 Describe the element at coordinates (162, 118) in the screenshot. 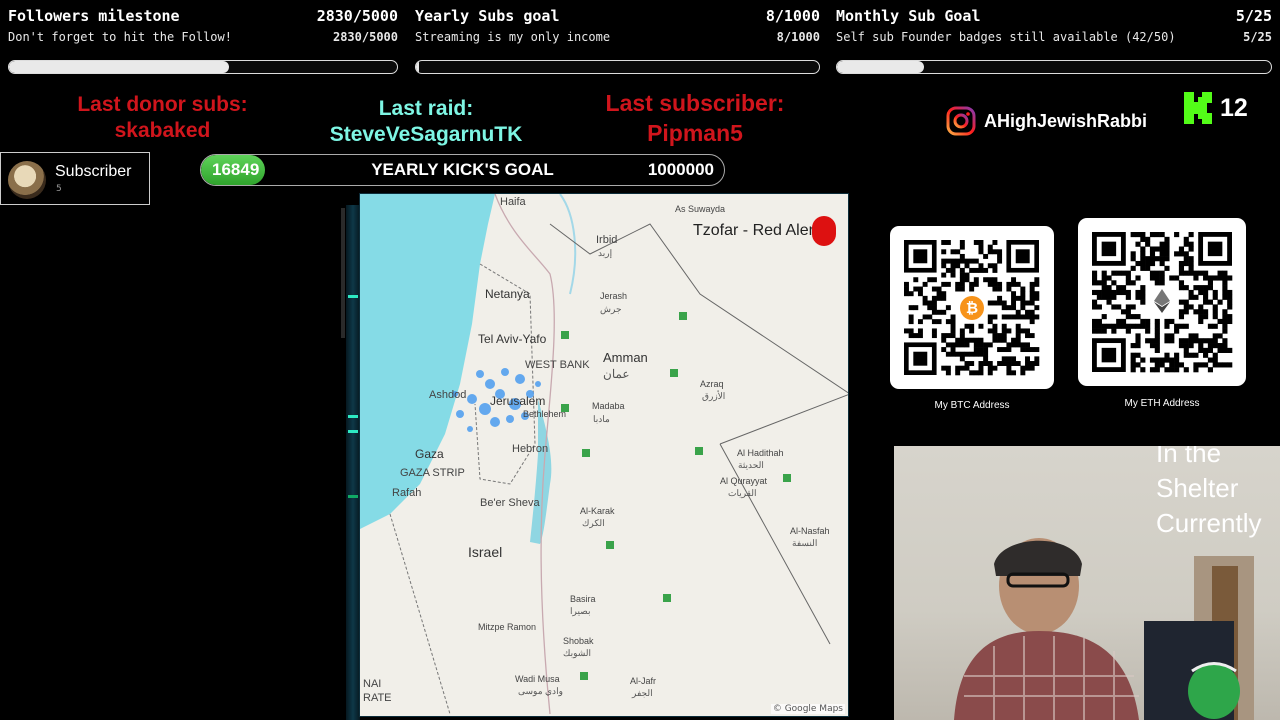

I see `last-donor-subs: Last donor subs: skabaked` at that location.